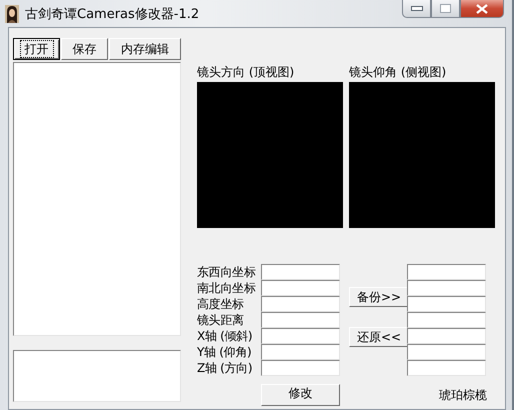 Image resolution: width=514 pixels, height=410 pixels. What do you see at coordinates (84, 49) in the screenshot?
I see `toolbar-button: 保存` at bounding box center [84, 49].